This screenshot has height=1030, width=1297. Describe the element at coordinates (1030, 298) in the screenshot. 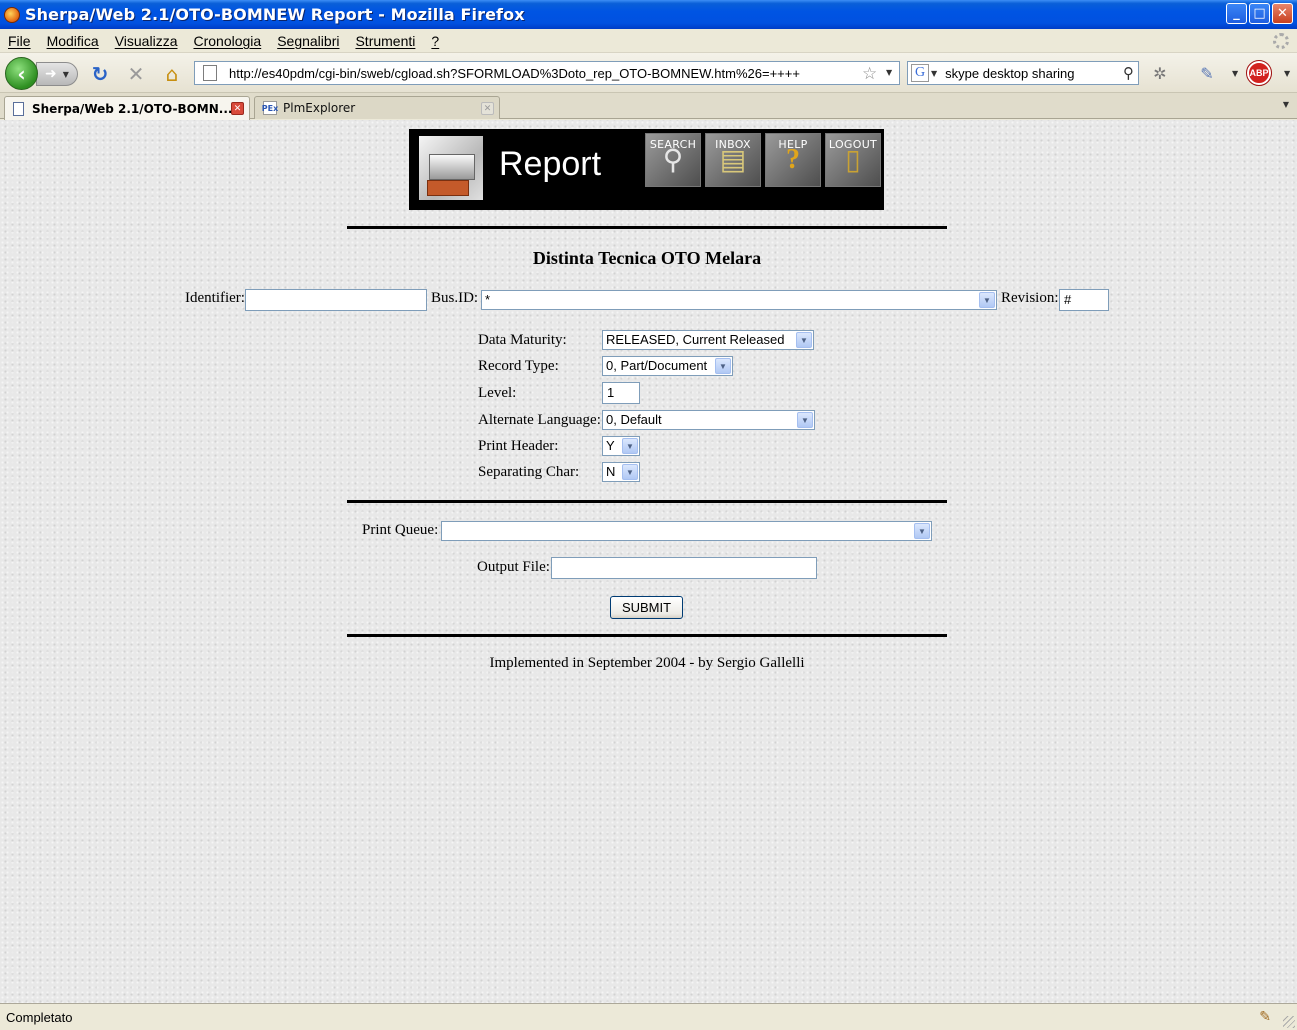

I see `revision-label: Revision:` at that location.